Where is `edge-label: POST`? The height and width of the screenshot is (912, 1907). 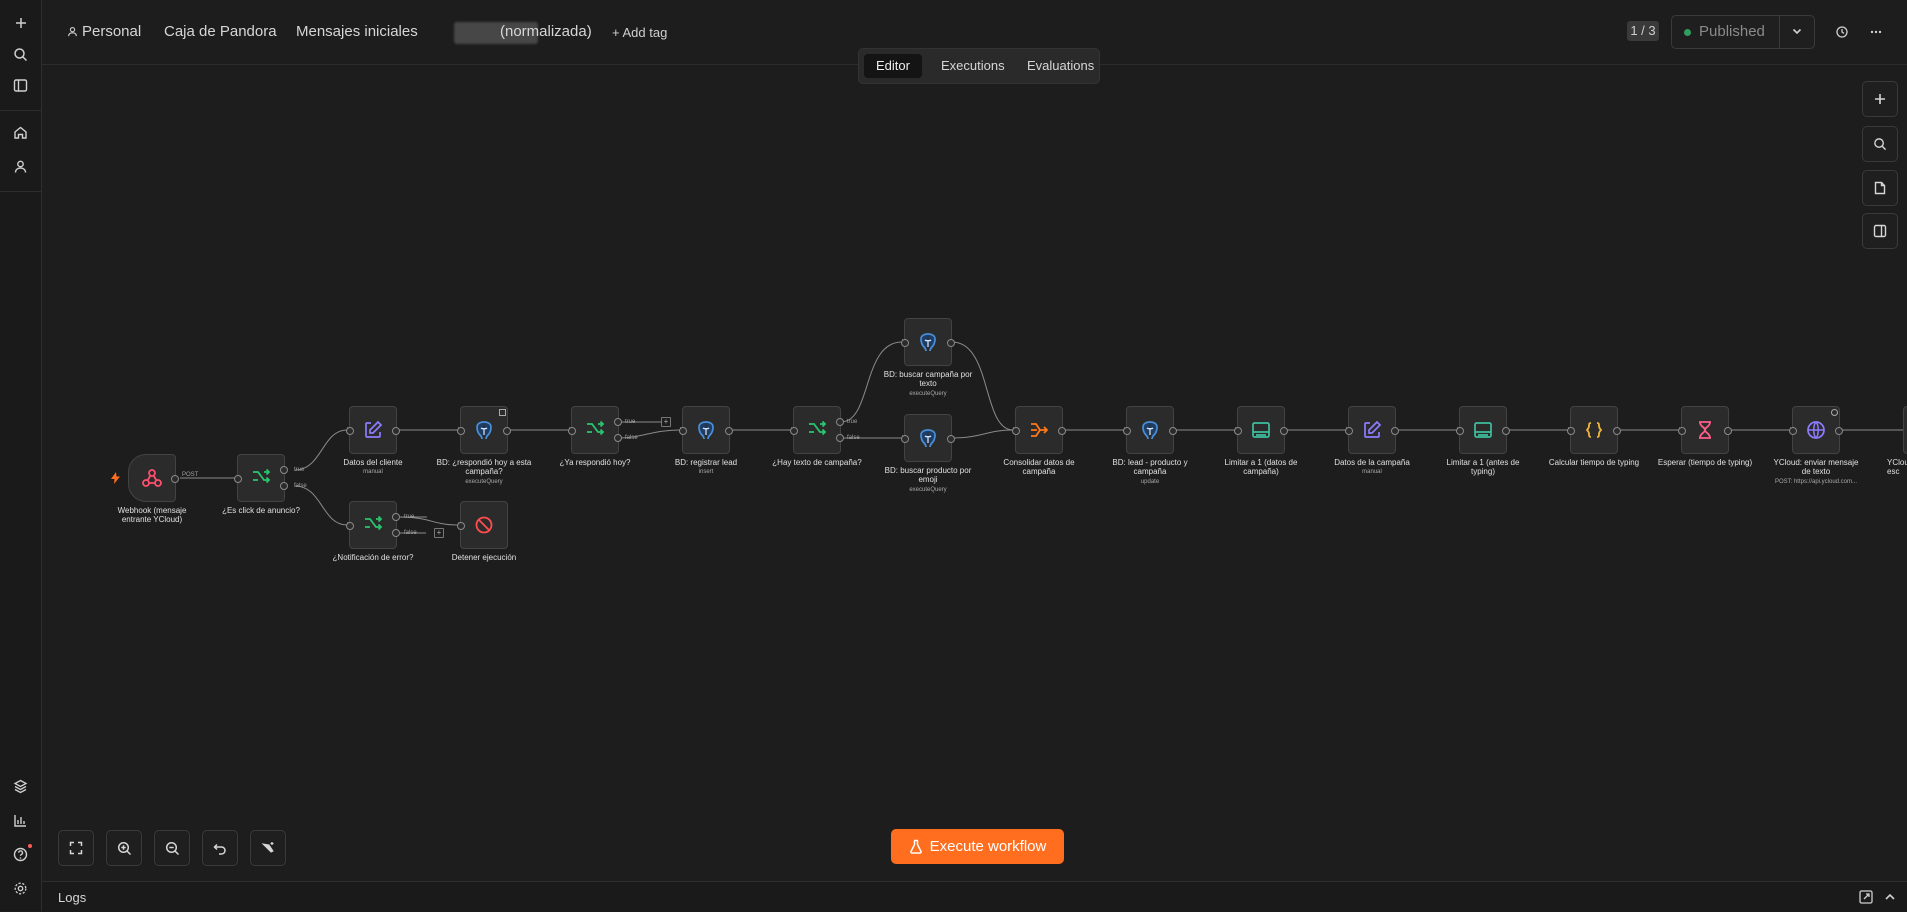
edge-label: POST is located at coordinates (190, 475).